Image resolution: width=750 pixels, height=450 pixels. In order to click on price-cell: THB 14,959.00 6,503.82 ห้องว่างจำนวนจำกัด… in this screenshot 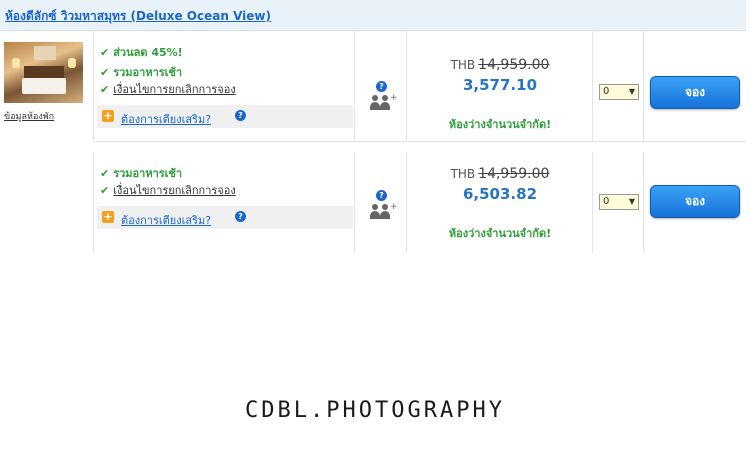, I will do `click(499, 202)`.